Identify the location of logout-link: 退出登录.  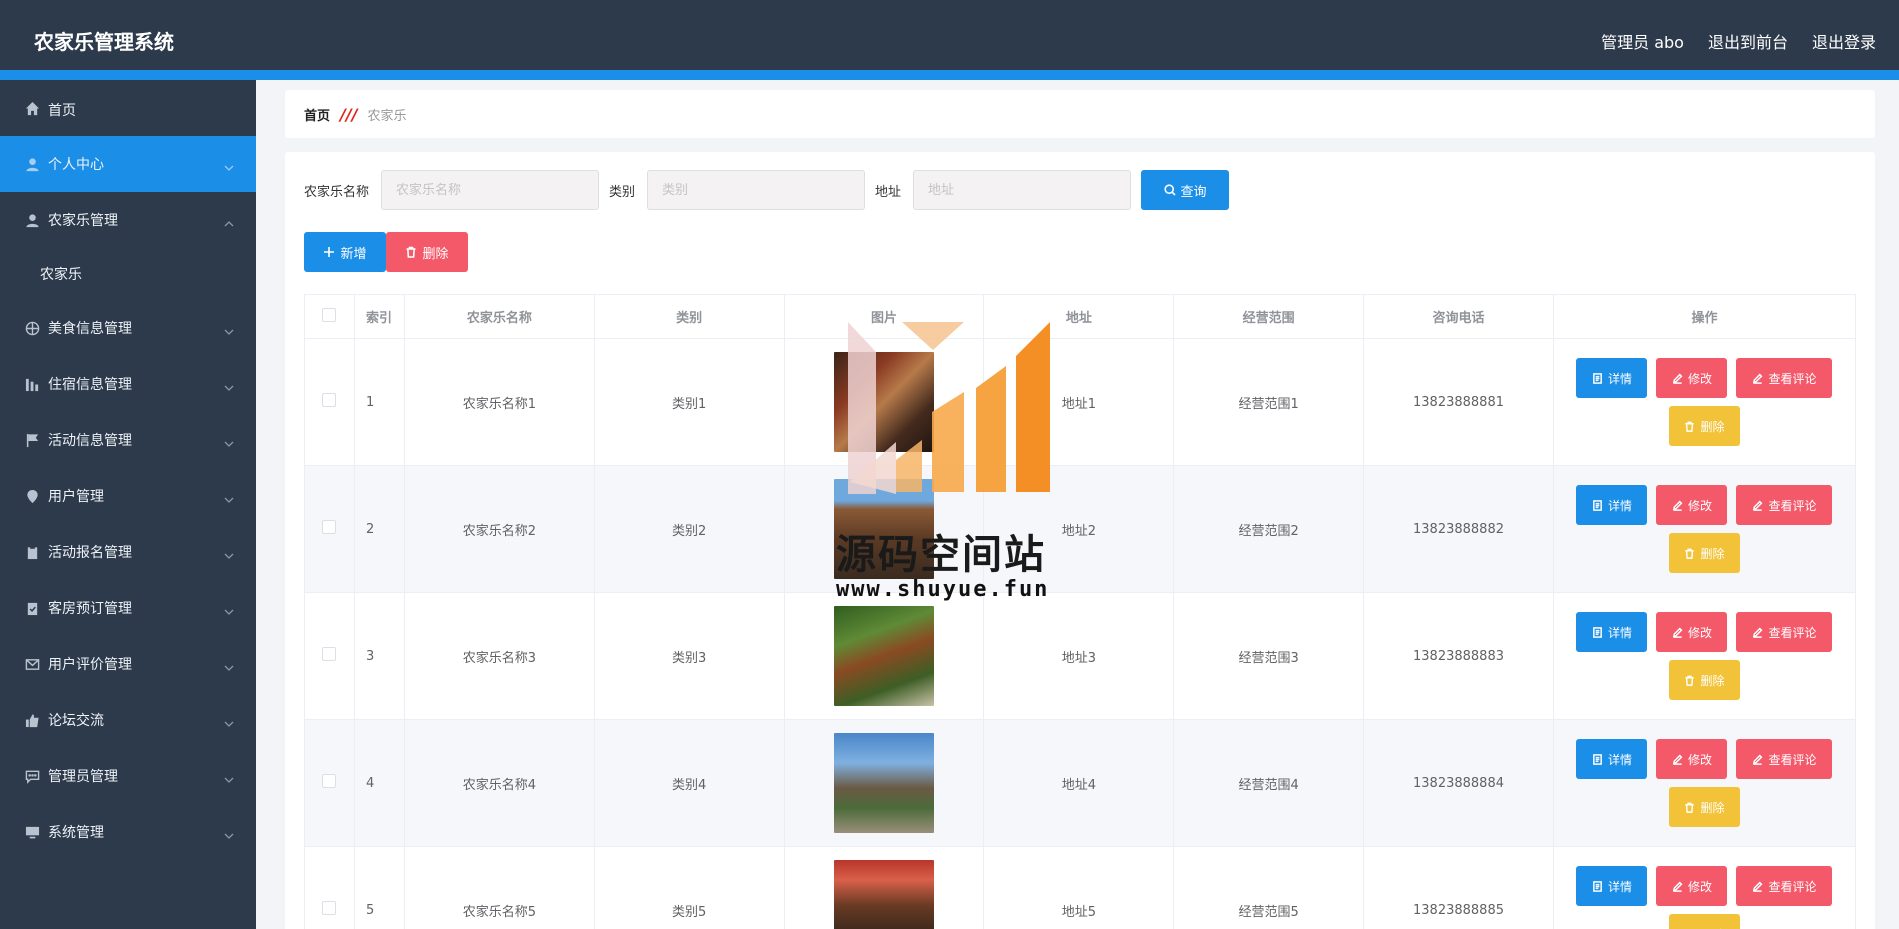
(1844, 41).